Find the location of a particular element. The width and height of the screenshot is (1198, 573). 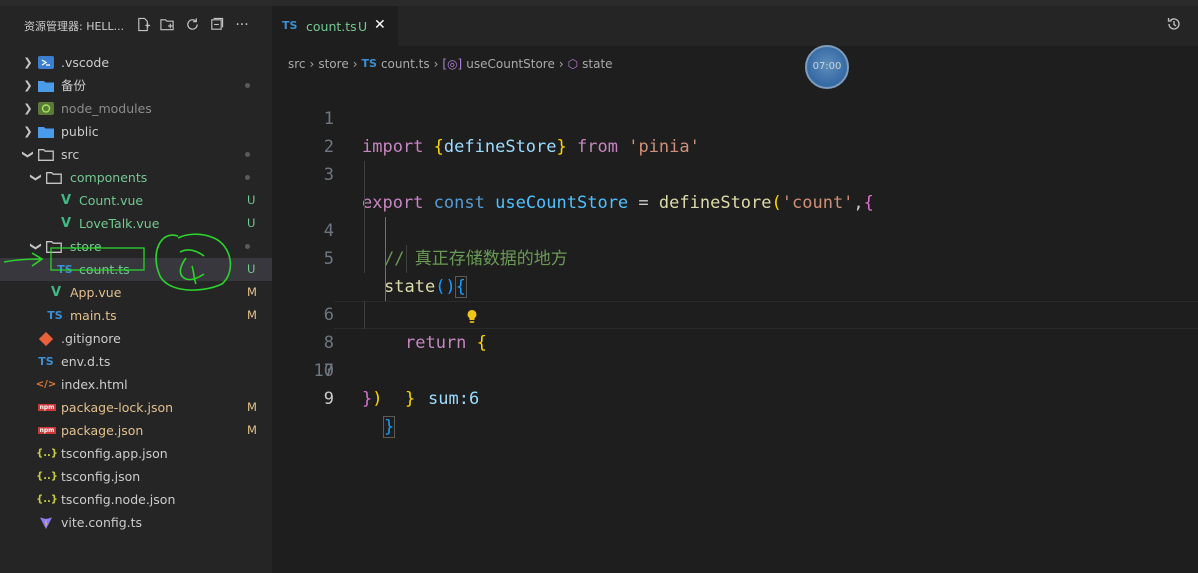

tab-bar: TS count.ts U ✕ is located at coordinates (735, 26).